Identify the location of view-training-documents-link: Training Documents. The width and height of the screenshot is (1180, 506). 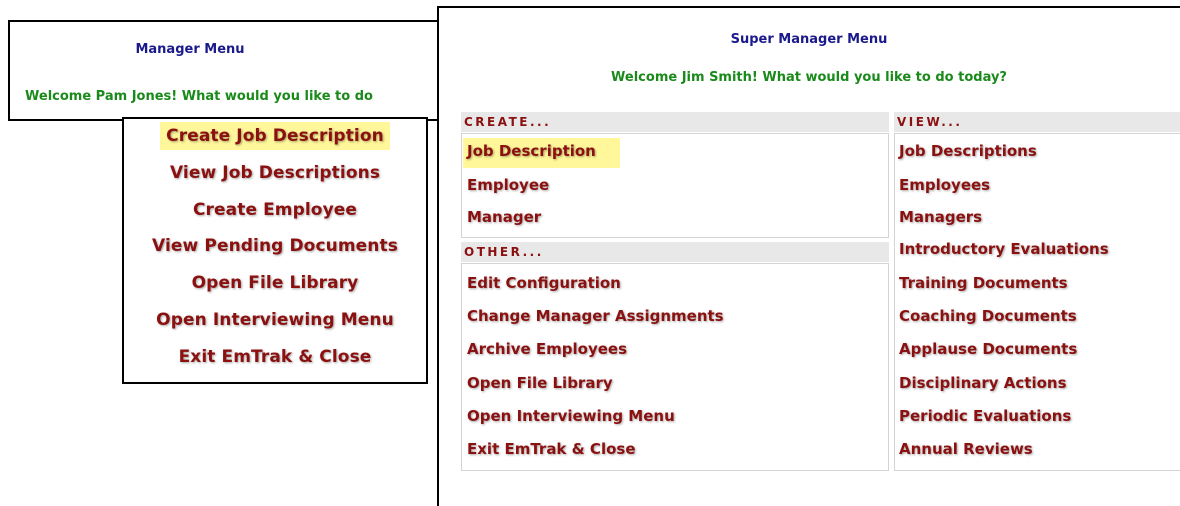
(983, 283).